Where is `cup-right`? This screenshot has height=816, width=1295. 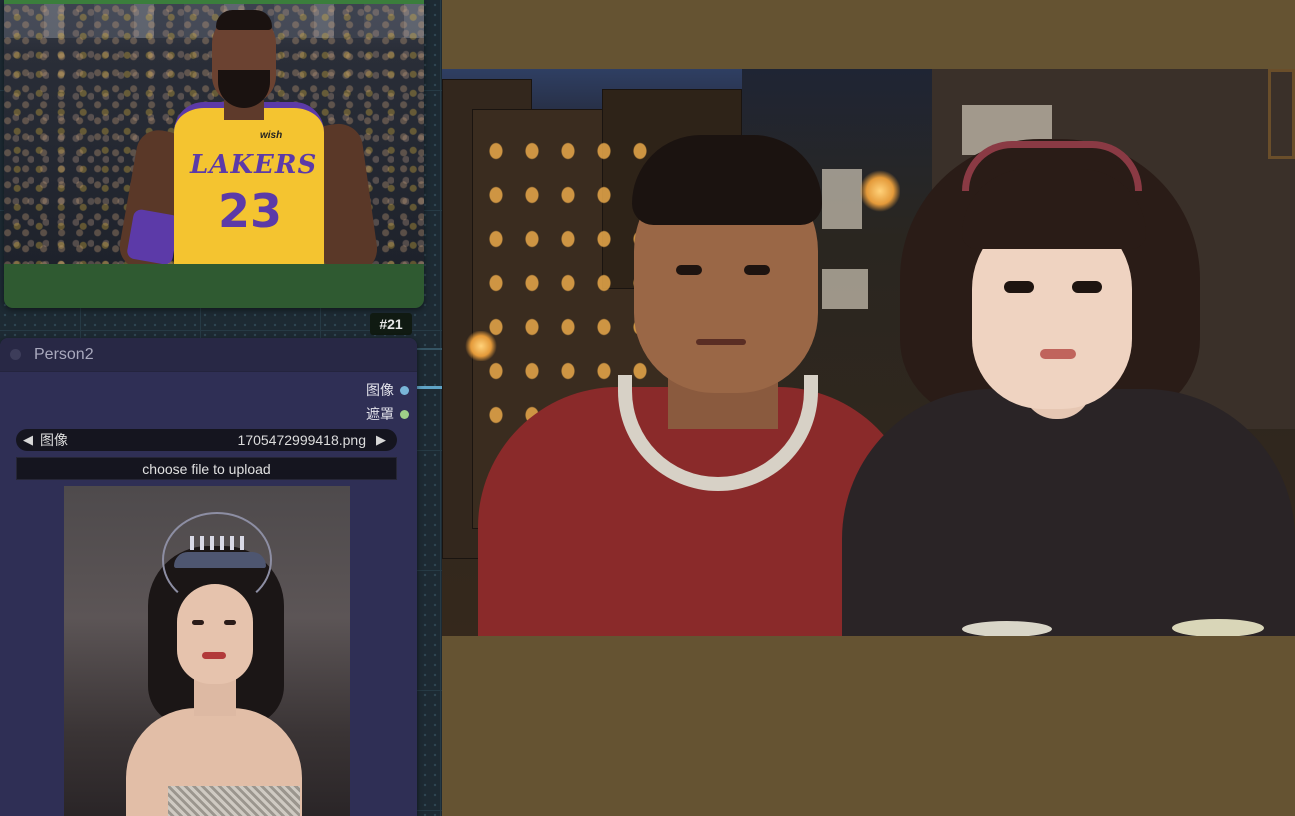
cup-right is located at coordinates (1218, 627).